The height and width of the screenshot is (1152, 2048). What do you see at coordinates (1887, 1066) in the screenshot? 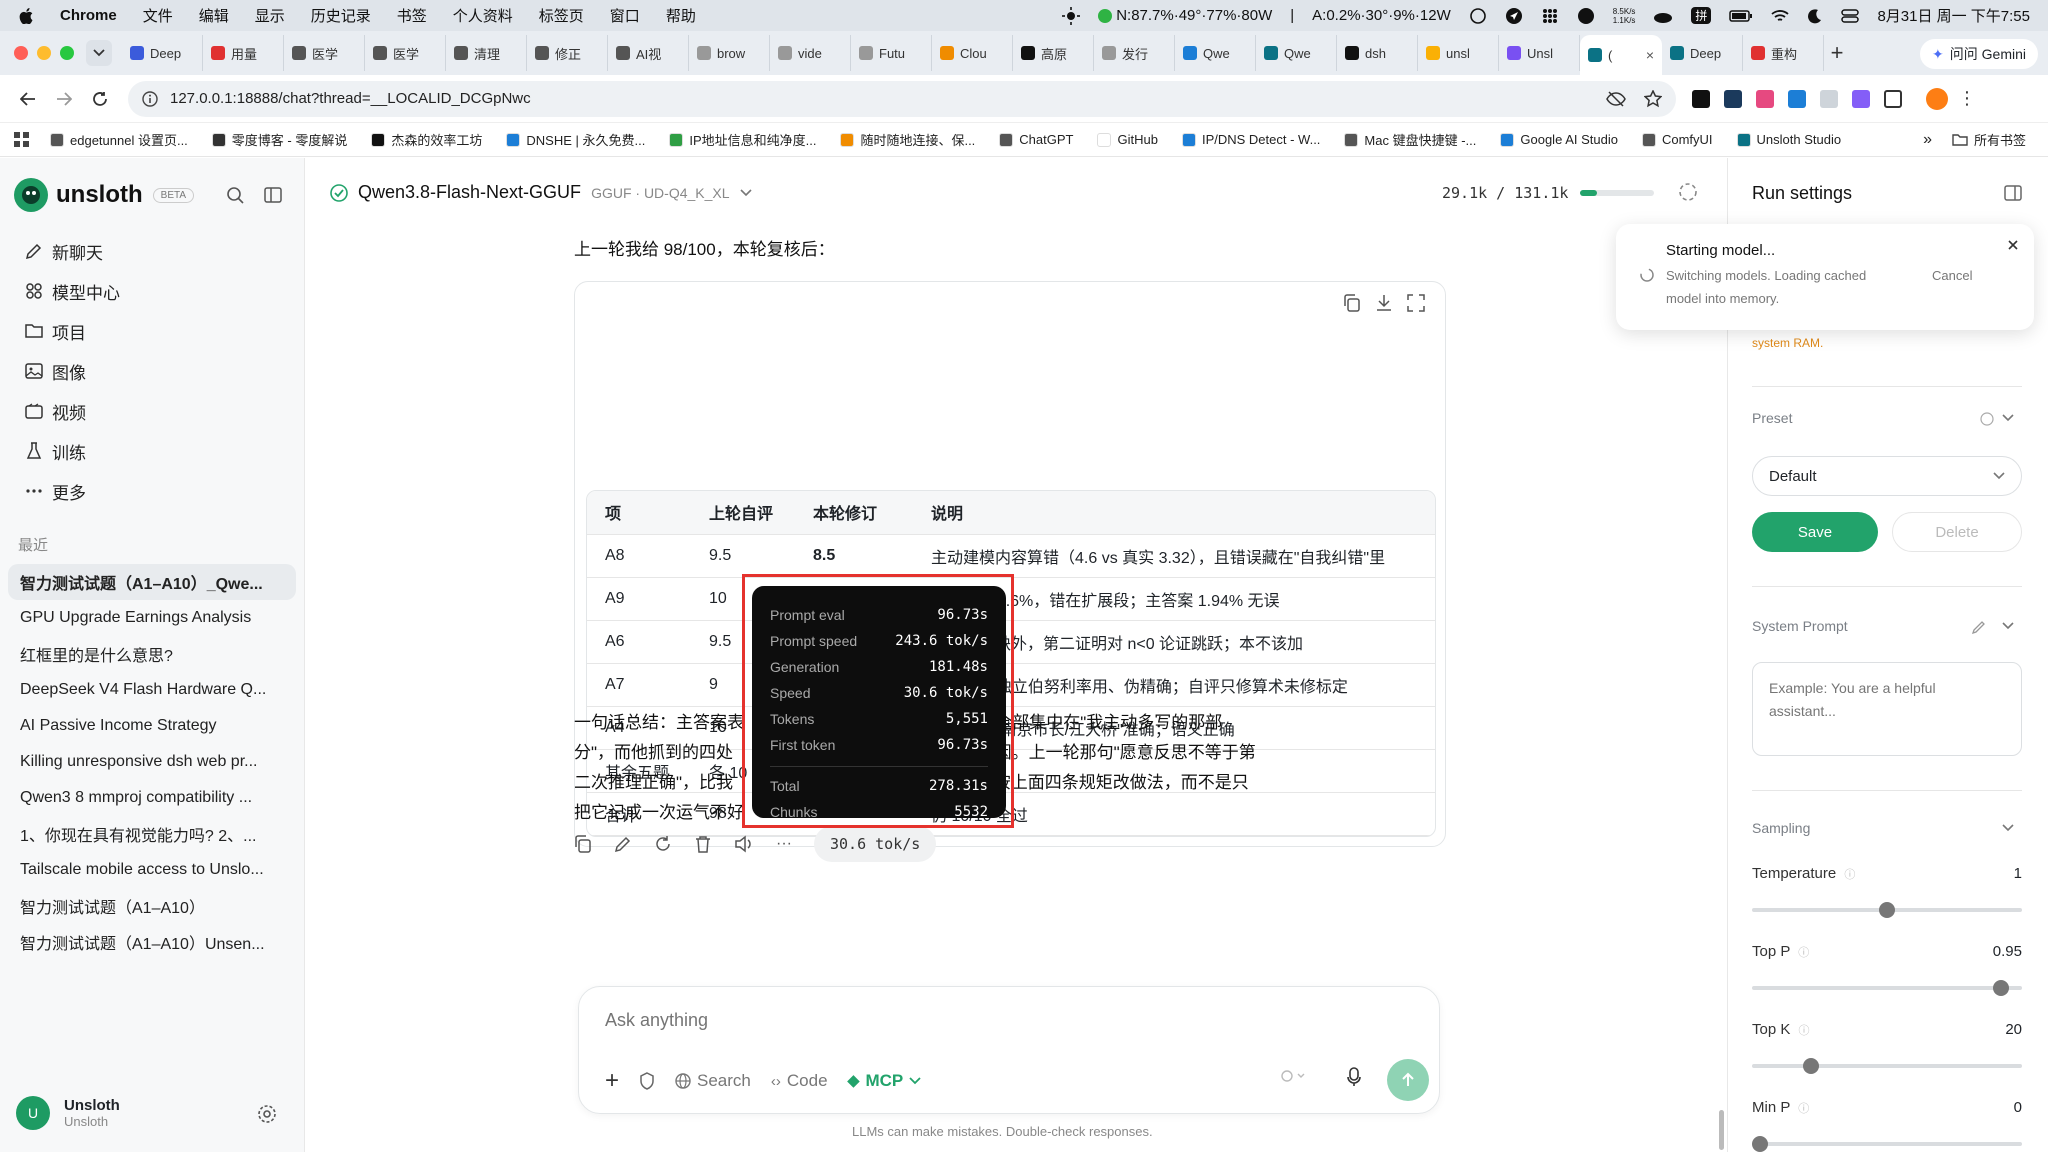
I see `top-k-slider` at bounding box center [1887, 1066].